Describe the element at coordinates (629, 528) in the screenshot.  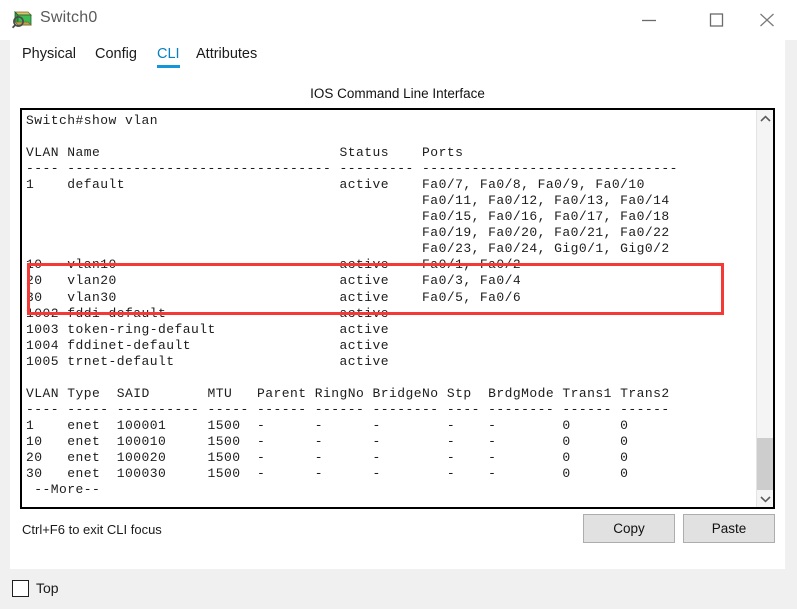
I see `copy-button: Copy` at that location.